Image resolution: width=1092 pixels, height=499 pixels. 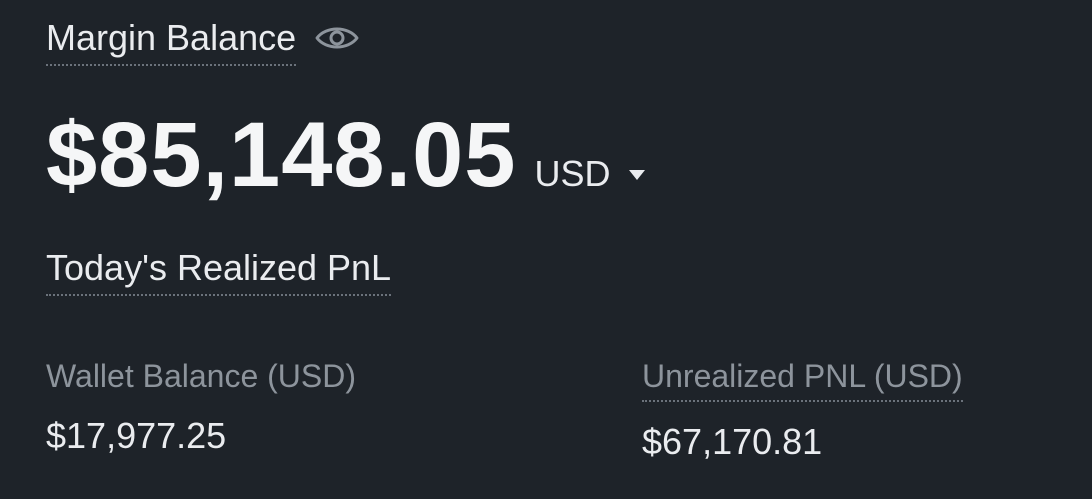 What do you see at coordinates (637, 174) in the screenshot?
I see `caret-down-icon` at bounding box center [637, 174].